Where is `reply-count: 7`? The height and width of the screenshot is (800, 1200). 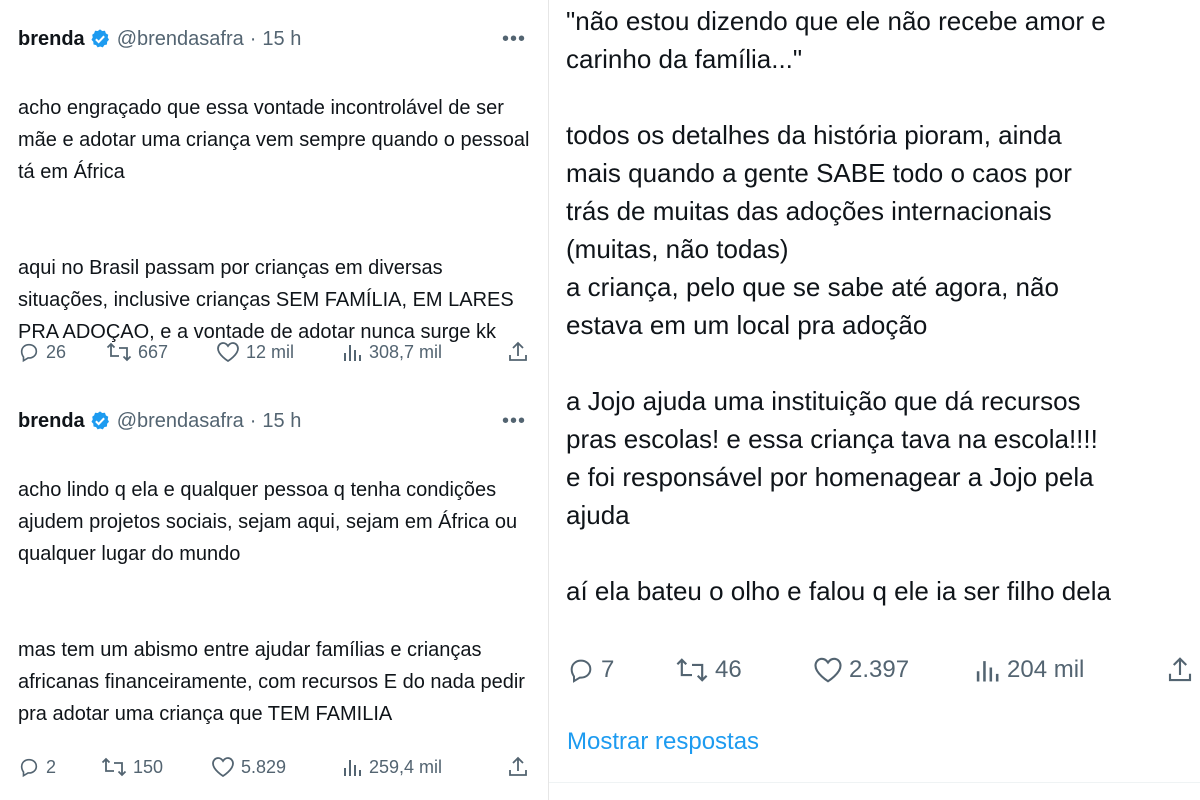
reply-count: 7 is located at coordinates (608, 669).